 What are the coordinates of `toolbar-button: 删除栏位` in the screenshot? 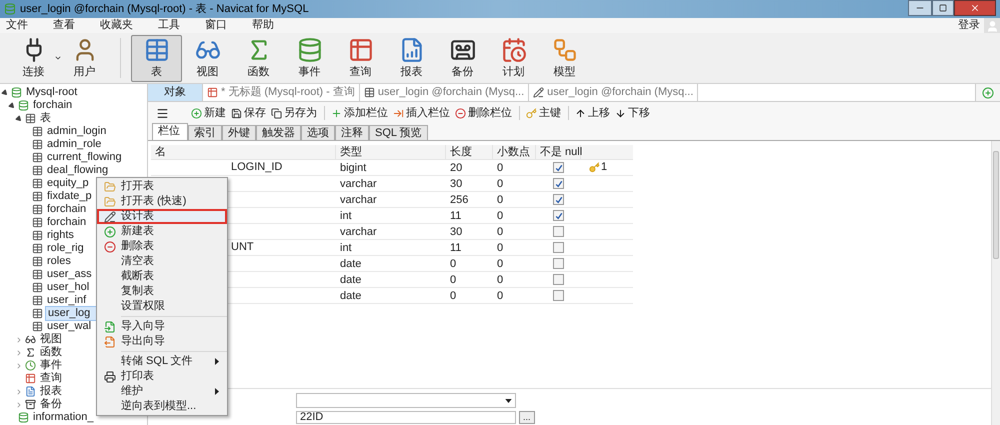 It's located at (483, 113).